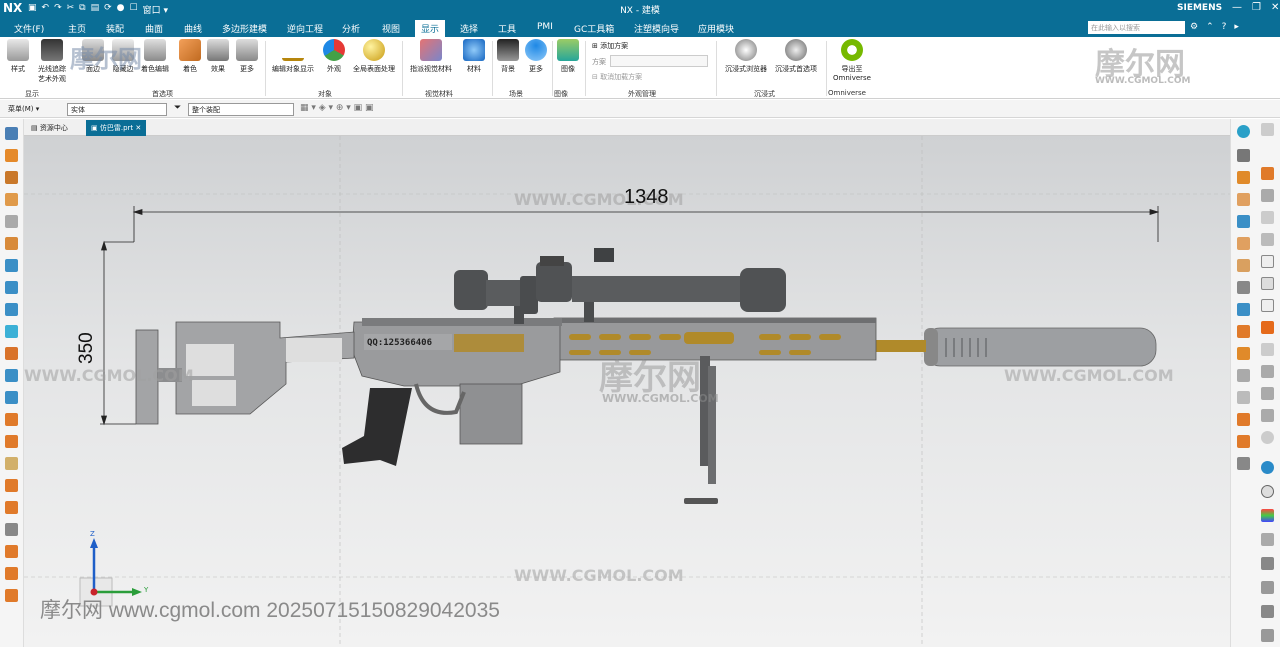 The image size is (1280, 647). What do you see at coordinates (154, 28) in the screenshot?
I see `tab-surface: 曲面` at bounding box center [154, 28].